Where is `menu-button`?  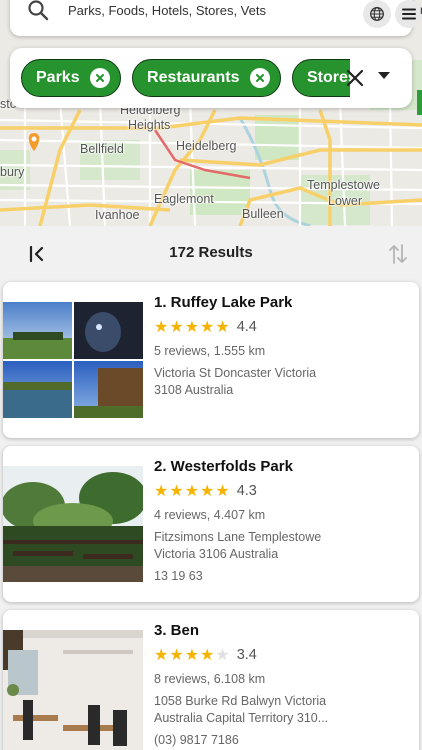
menu-button is located at coordinates (408, 14).